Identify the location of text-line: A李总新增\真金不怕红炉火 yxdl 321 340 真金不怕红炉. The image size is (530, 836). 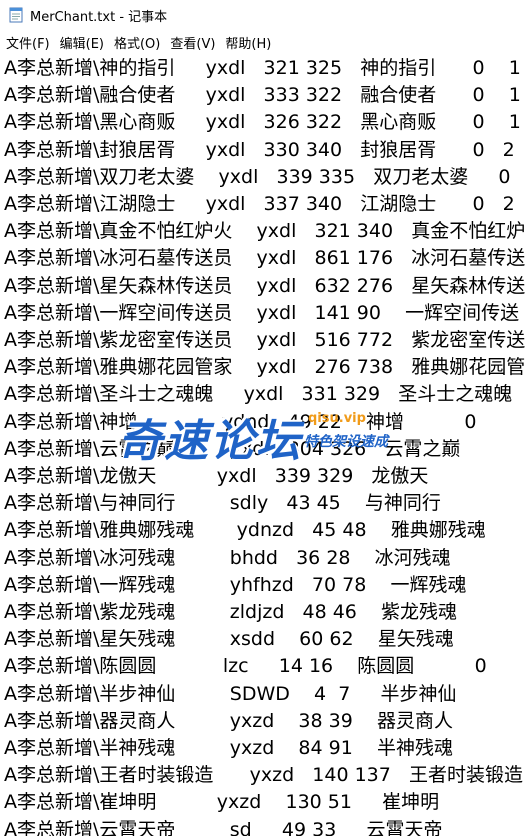
(265, 231).